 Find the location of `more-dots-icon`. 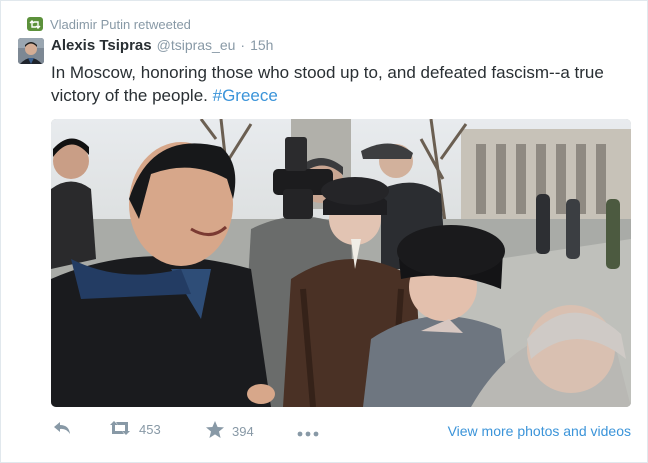

more-dots-icon is located at coordinates (308, 432).